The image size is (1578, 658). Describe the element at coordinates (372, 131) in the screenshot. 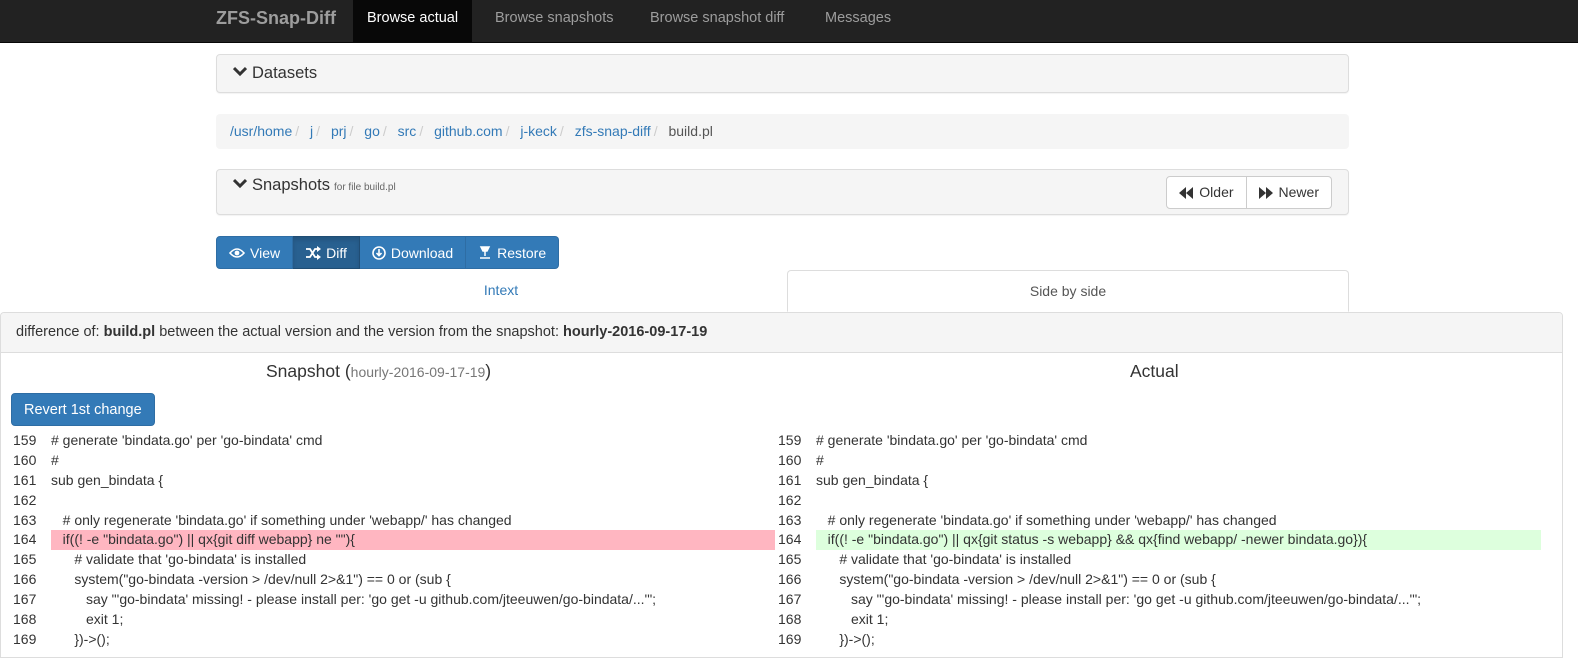

I see `breadcrumb-item-go: go` at that location.